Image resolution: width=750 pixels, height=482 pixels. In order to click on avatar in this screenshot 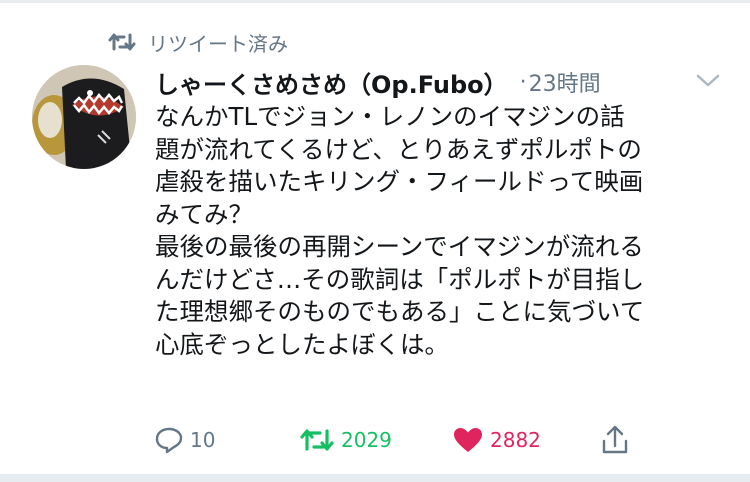, I will do `click(84, 117)`.